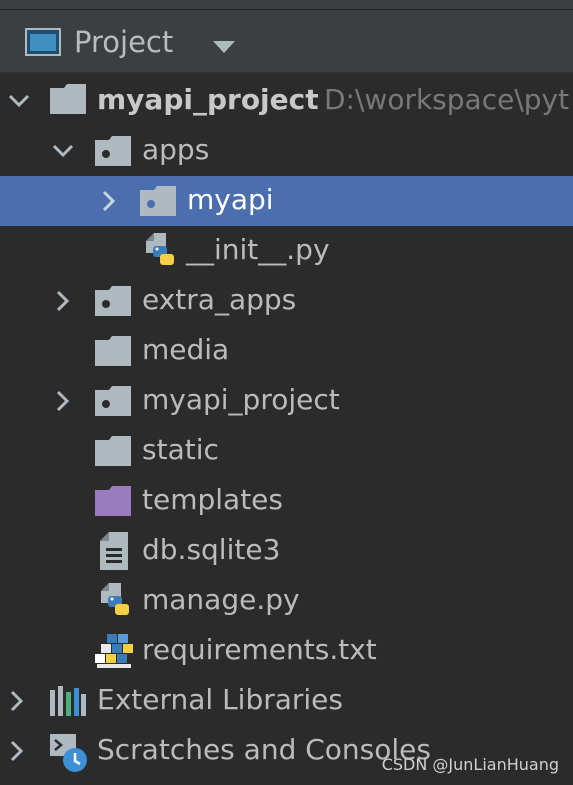 The height and width of the screenshot is (785, 573). I want to click on tree-node-templates: templates, so click(286, 501).